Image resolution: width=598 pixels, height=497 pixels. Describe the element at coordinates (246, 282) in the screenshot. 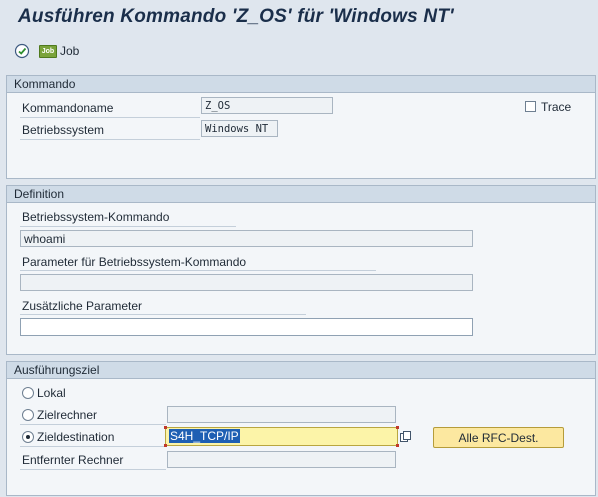

I see `parameter-field` at that location.